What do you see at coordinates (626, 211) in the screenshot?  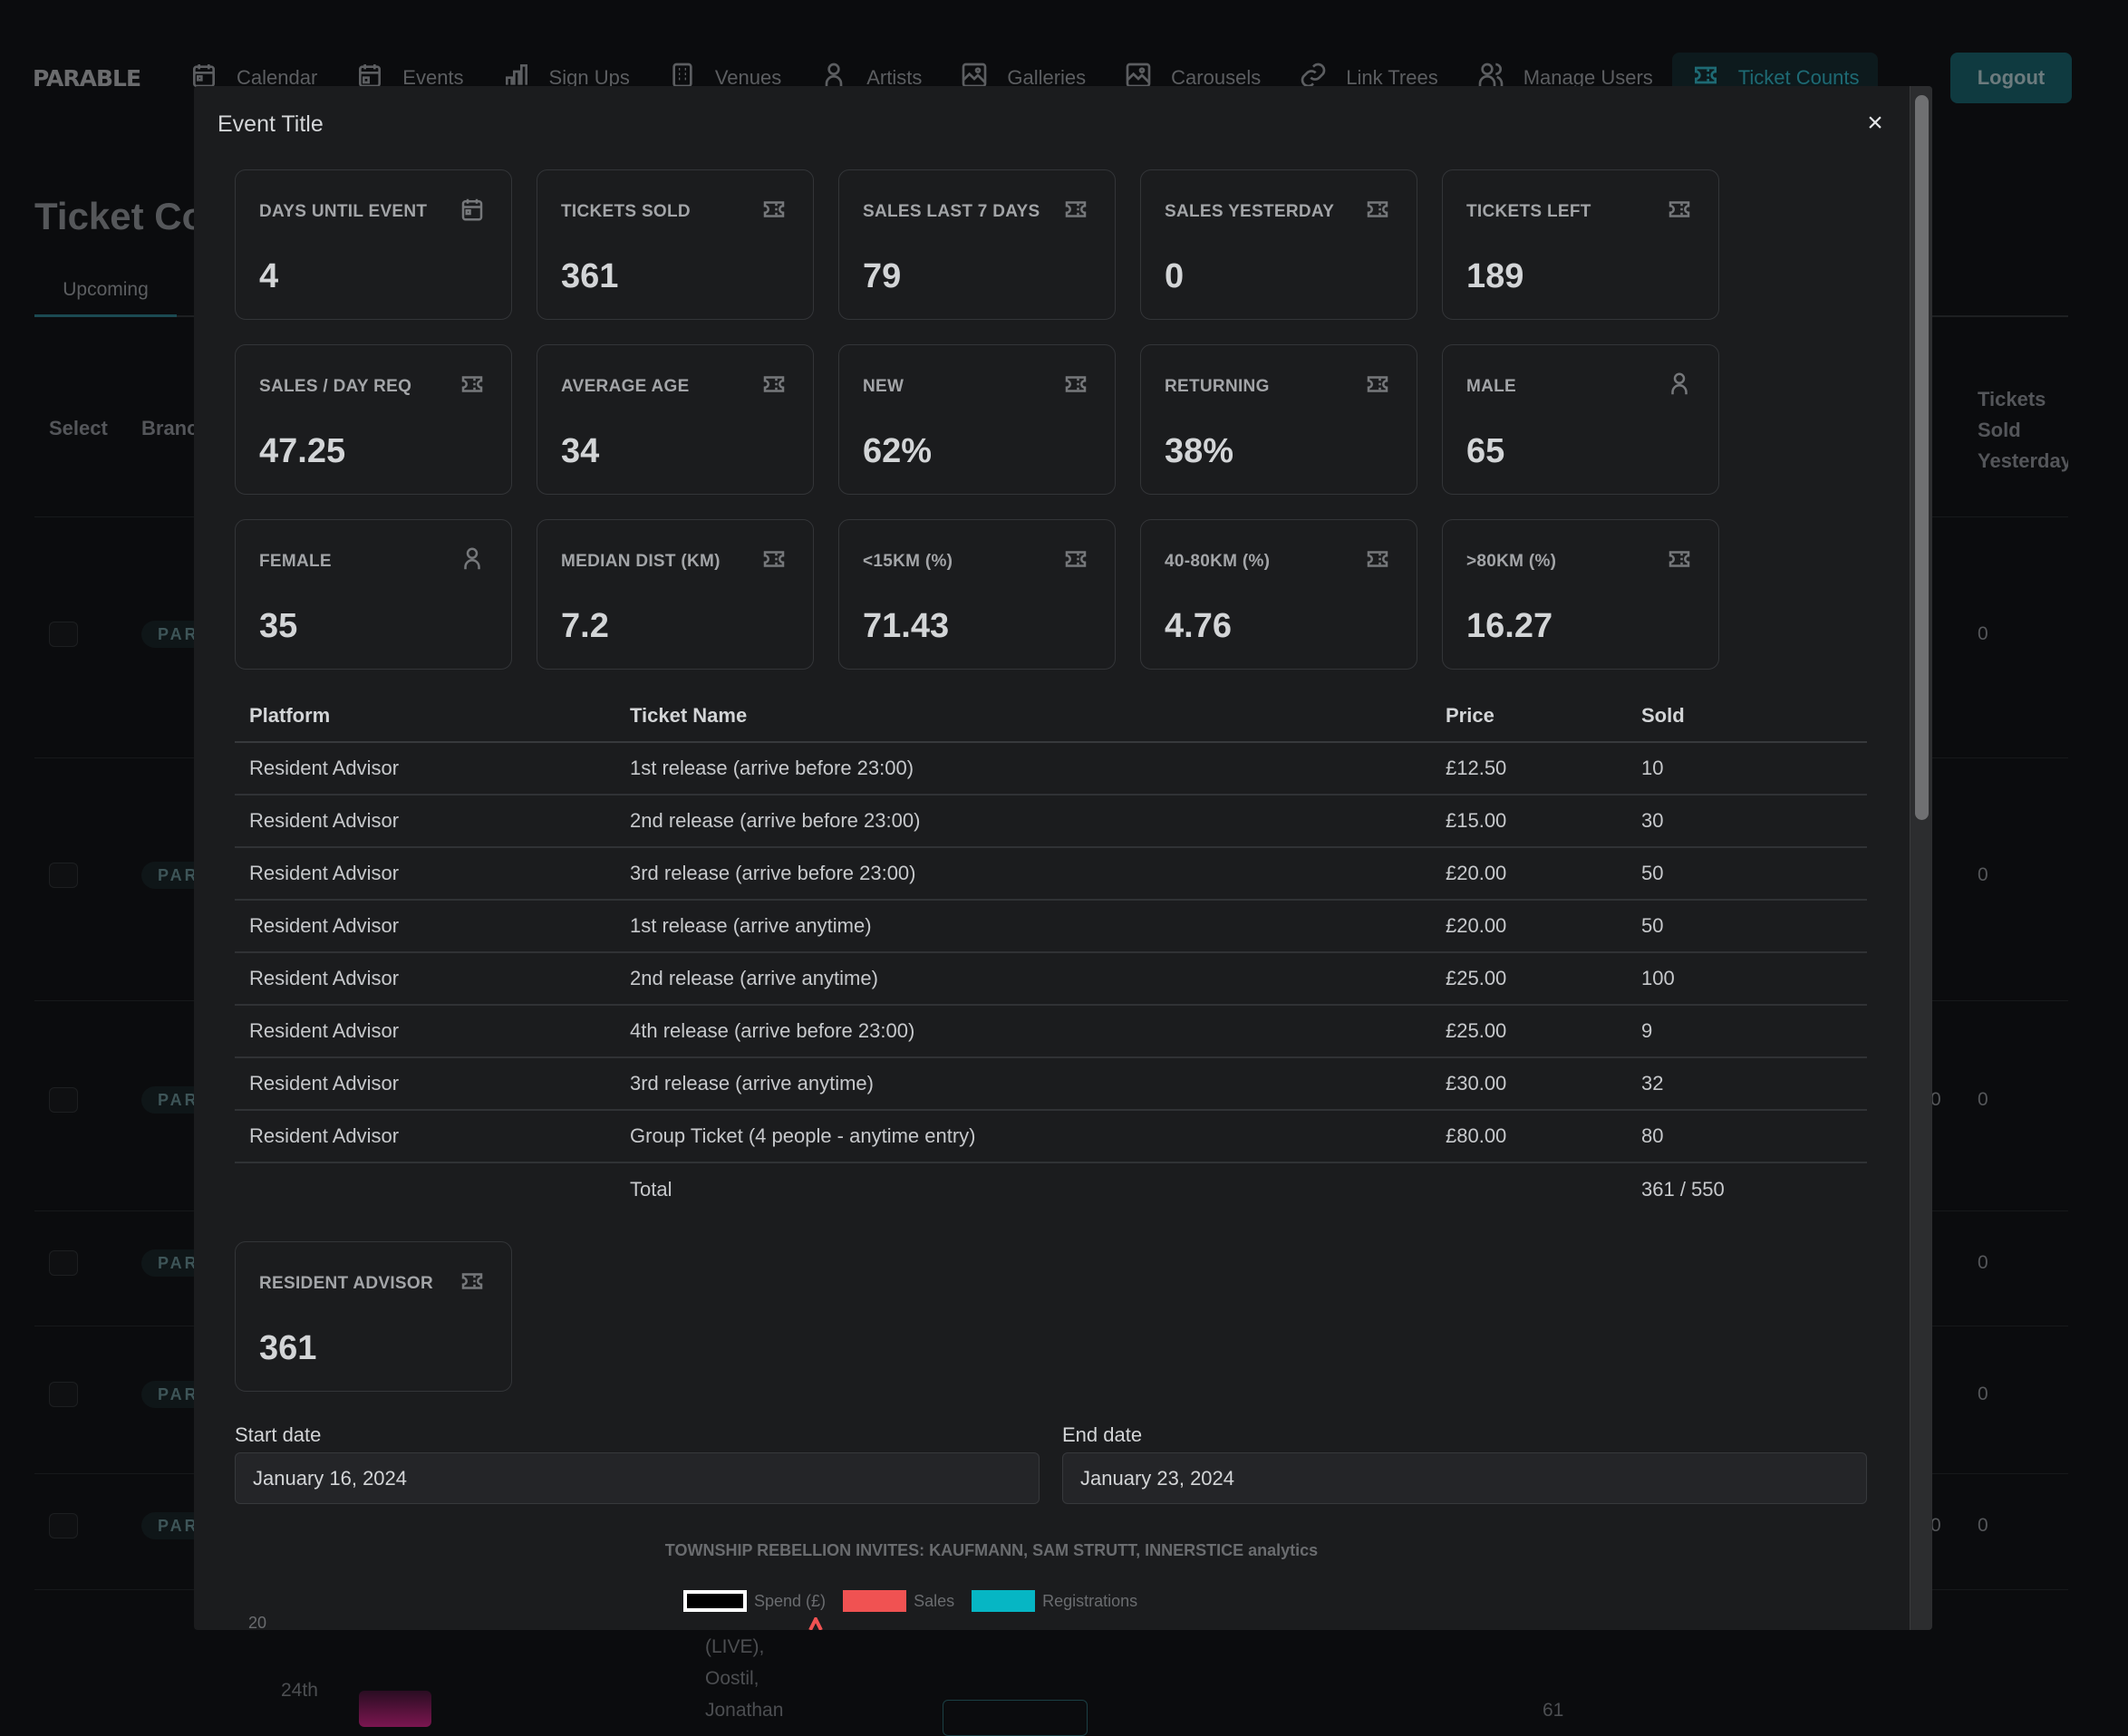 I see `stat-label: TICKETS SOLD` at bounding box center [626, 211].